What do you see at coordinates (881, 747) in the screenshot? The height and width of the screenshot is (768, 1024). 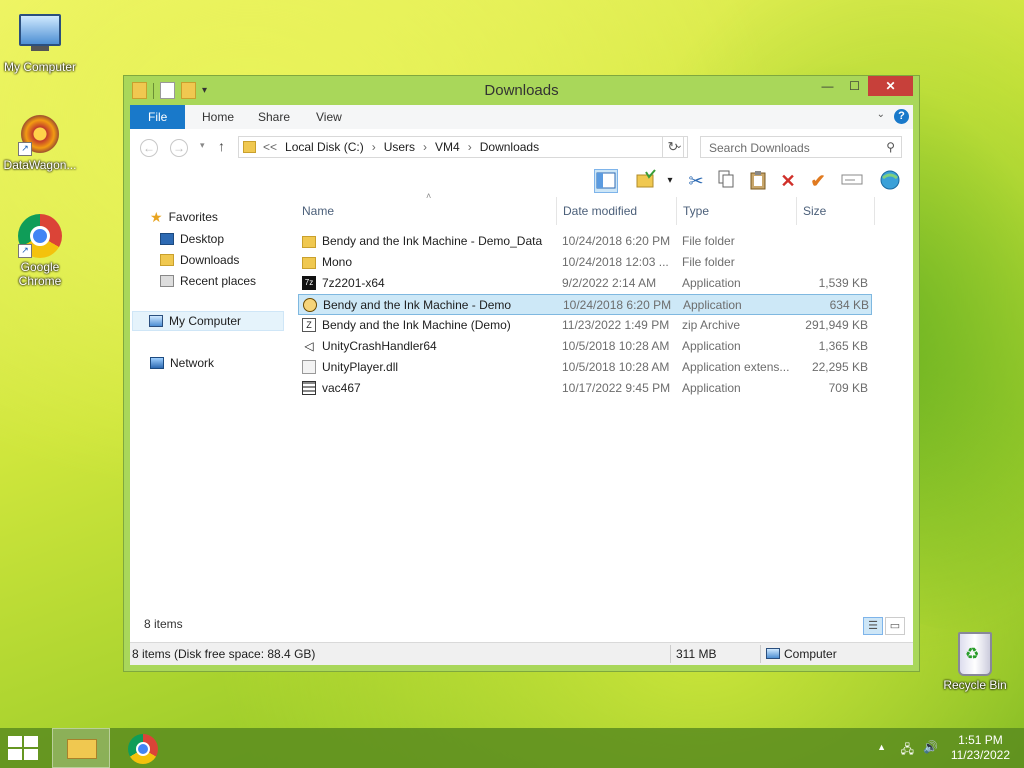 I see `show-hidden-icons-icon: ▲` at bounding box center [881, 747].